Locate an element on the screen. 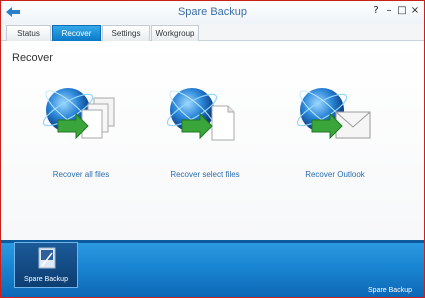 The image size is (425, 298). tab-bar: Status Recover Settings Workgroup is located at coordinates (212, 32).